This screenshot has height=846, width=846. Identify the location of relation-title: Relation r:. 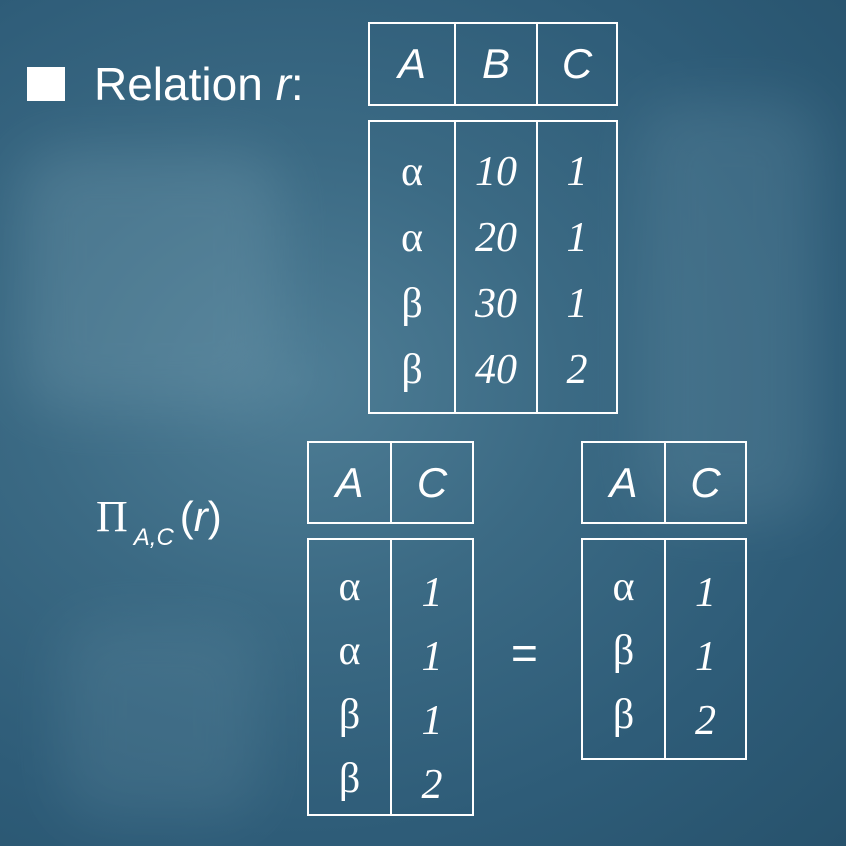
(199, 84).